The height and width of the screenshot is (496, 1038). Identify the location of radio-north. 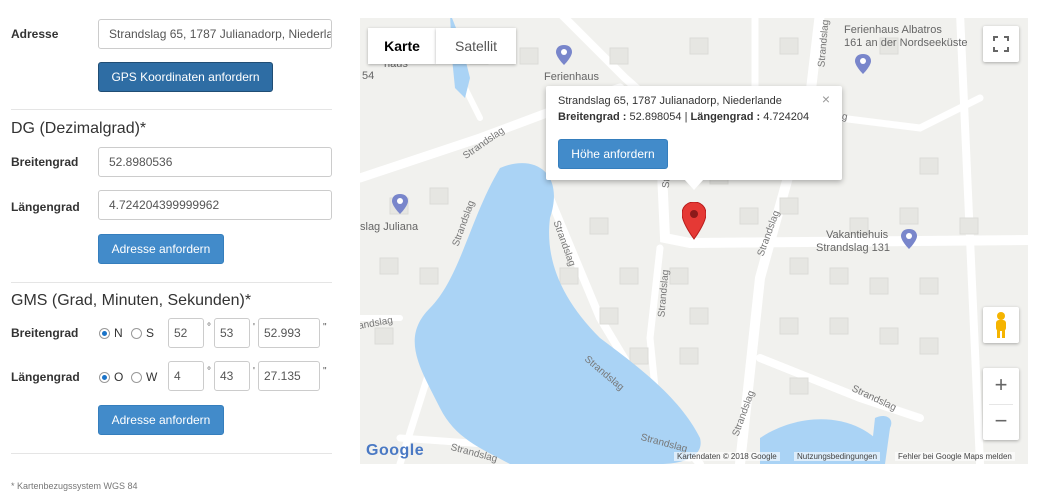
(104, 333).